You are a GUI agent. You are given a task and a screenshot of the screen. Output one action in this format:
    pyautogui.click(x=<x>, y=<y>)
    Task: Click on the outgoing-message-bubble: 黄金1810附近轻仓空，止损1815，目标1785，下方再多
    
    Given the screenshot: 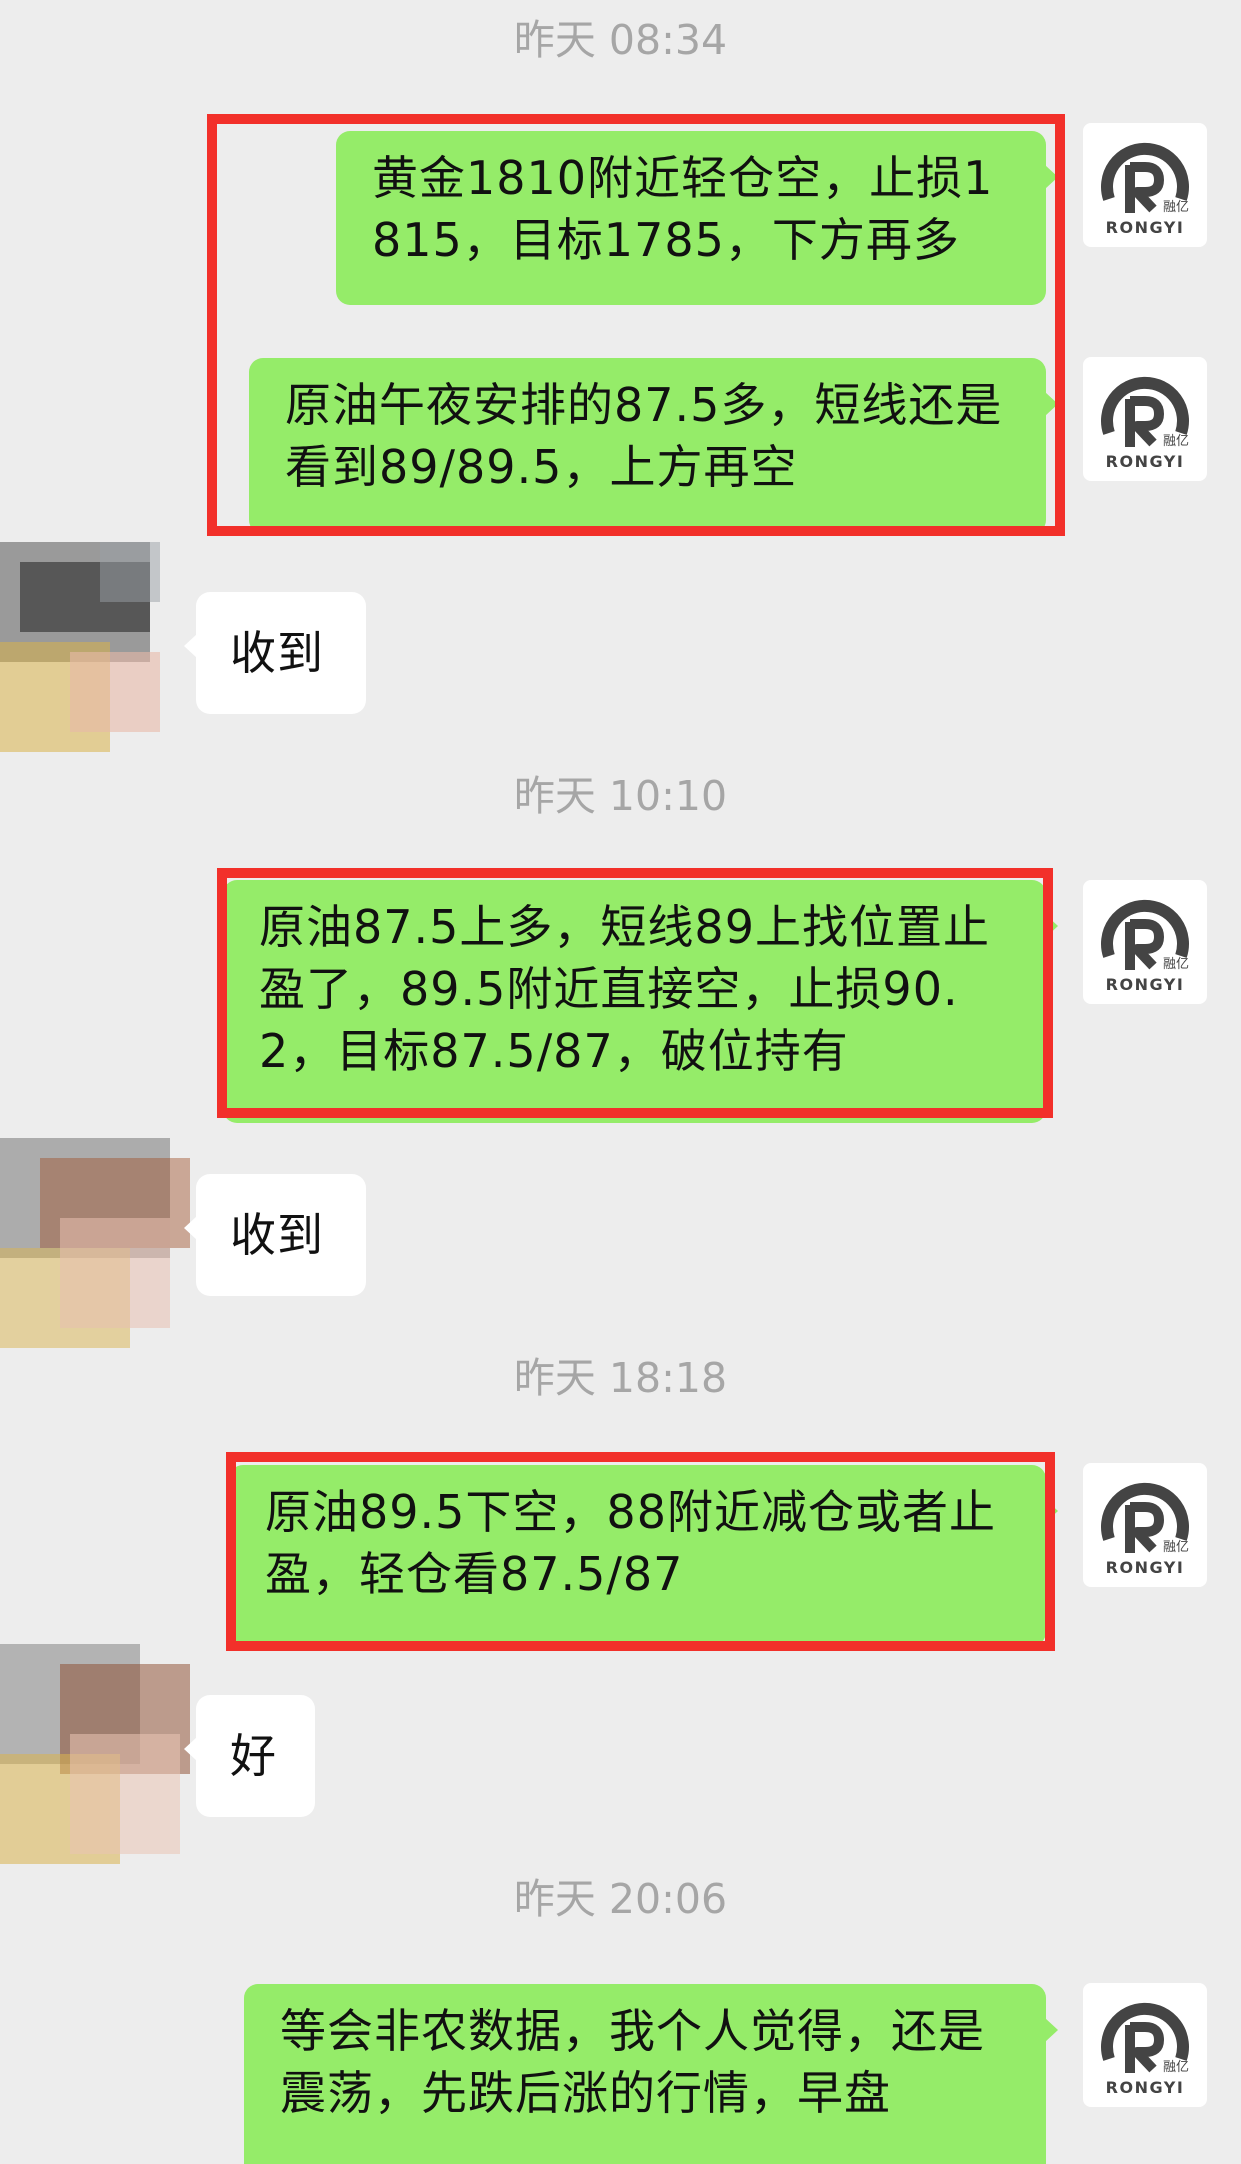 What is the action you would take?
    pyautogui.click(x=697, y=218)
    